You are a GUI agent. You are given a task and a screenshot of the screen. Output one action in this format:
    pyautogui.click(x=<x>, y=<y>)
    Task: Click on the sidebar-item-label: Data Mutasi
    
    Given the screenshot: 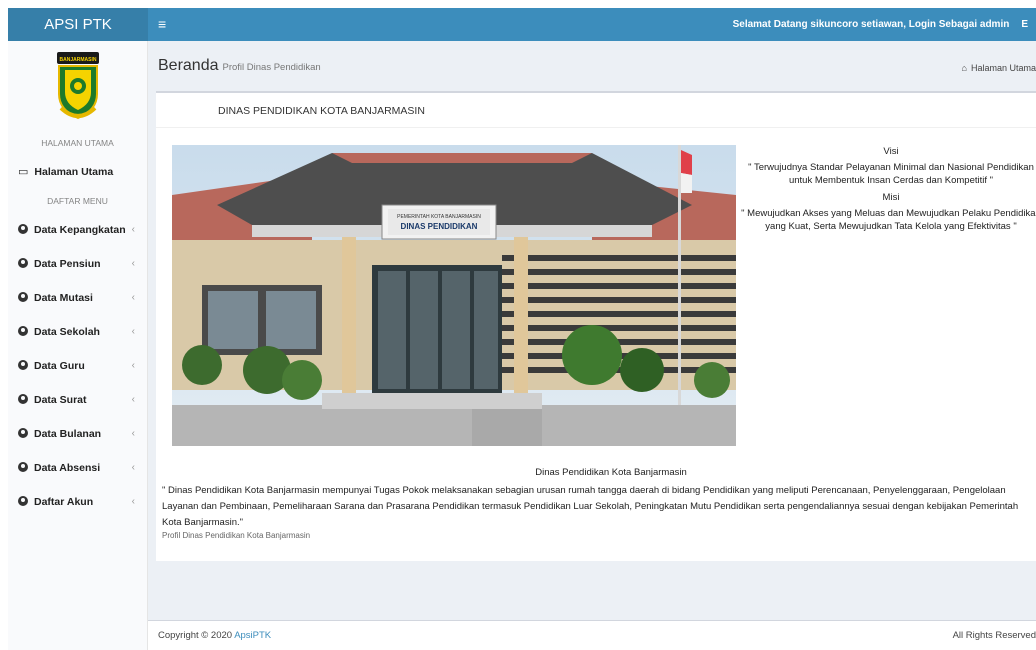 What is the action you would take?
    pyautogui.click(x=63, y=298)
    